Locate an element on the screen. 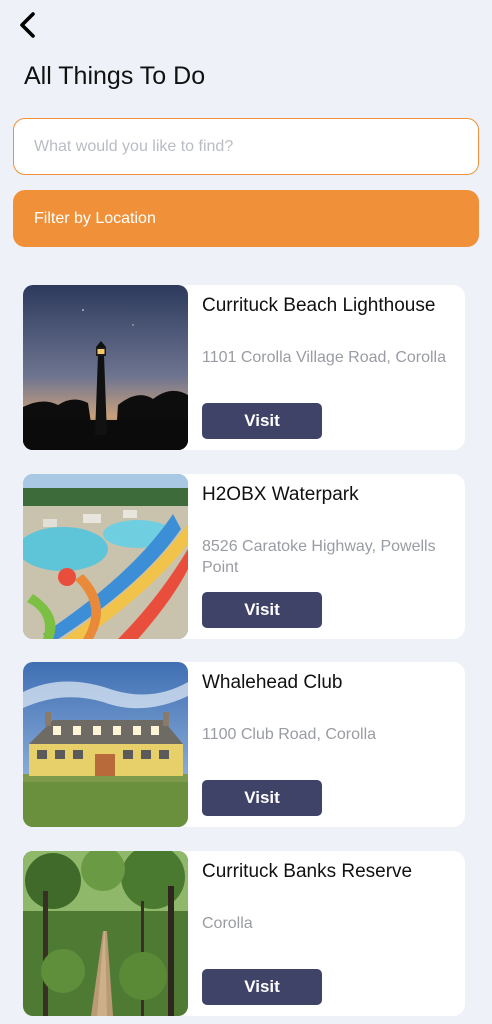  attraction-name: H2OBX Waterpark is located at coordinates (280, 494).